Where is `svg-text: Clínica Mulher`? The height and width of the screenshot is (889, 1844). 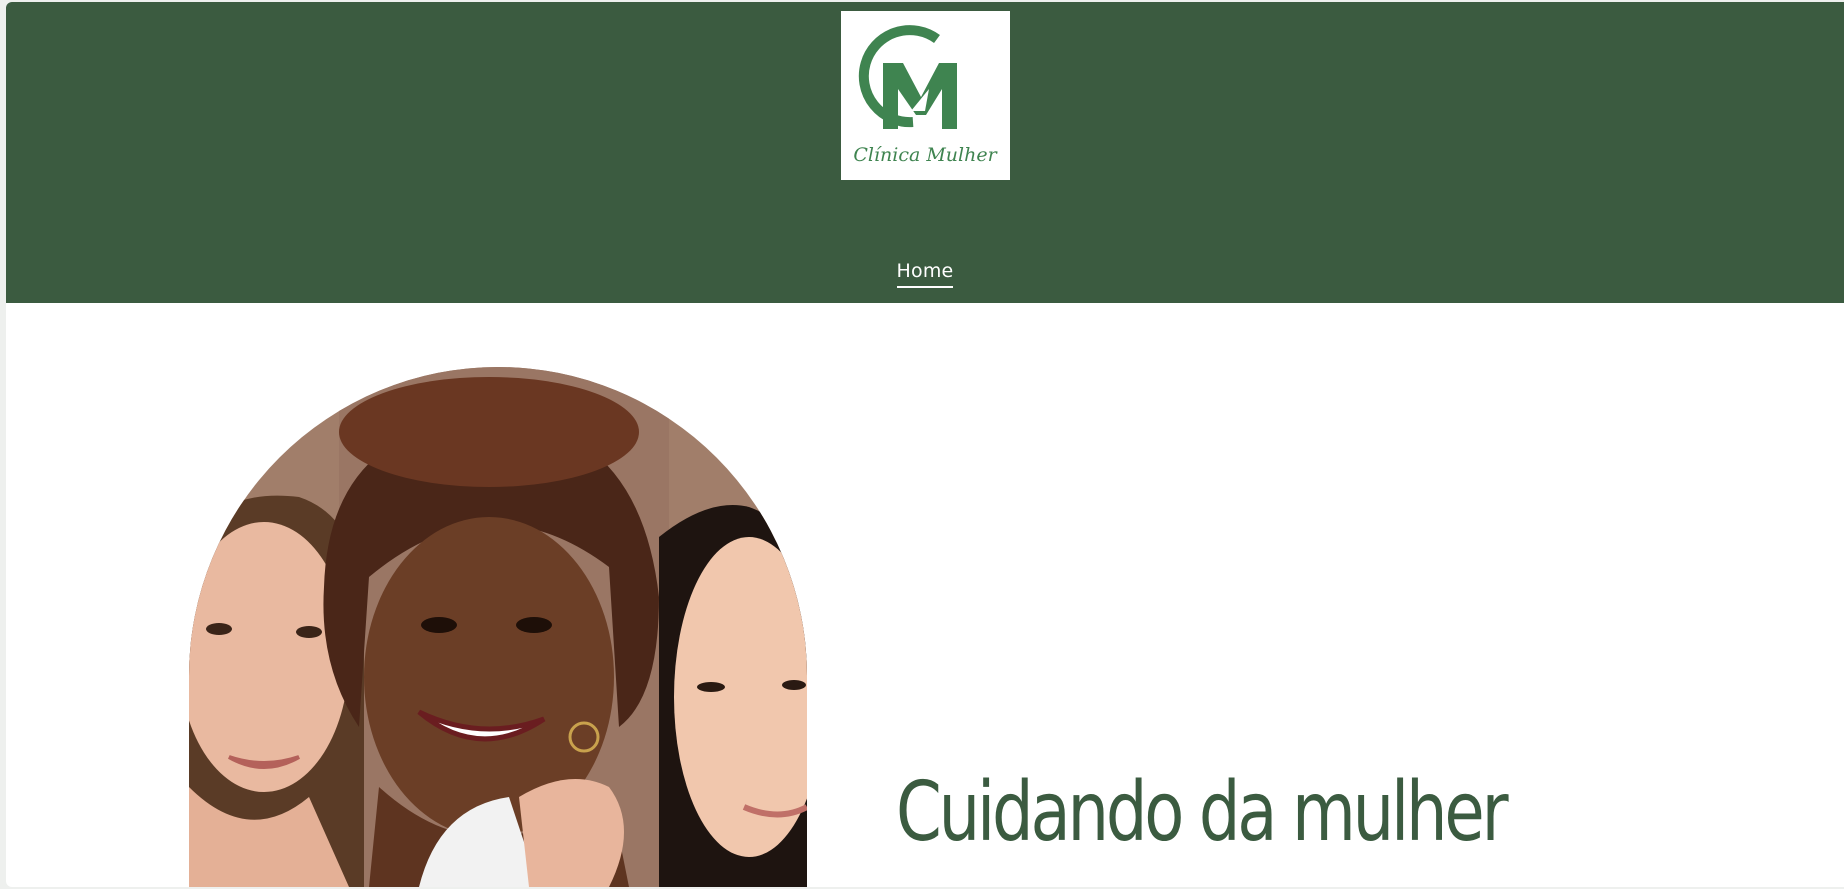
svg-text: Clínica Mulher is located at coordinates (925, 155).